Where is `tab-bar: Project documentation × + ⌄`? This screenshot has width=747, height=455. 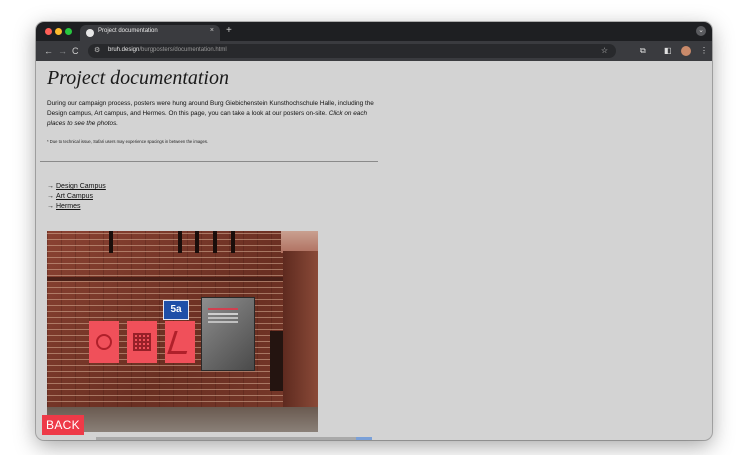
tab-bar: Project documentation × + ⌄ is located at coordinates (374, 31).